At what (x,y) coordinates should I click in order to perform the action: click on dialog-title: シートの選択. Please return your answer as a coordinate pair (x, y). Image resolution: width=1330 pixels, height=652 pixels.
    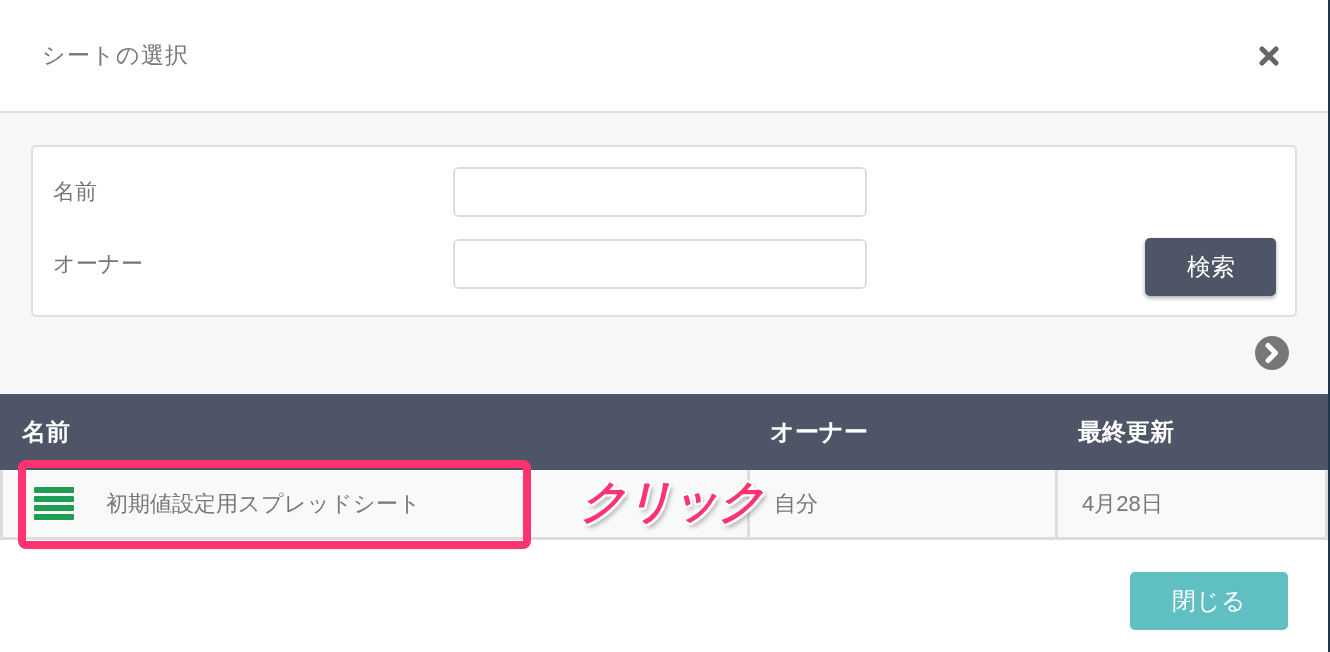
    Looking at the image, I should click on (115, 55).